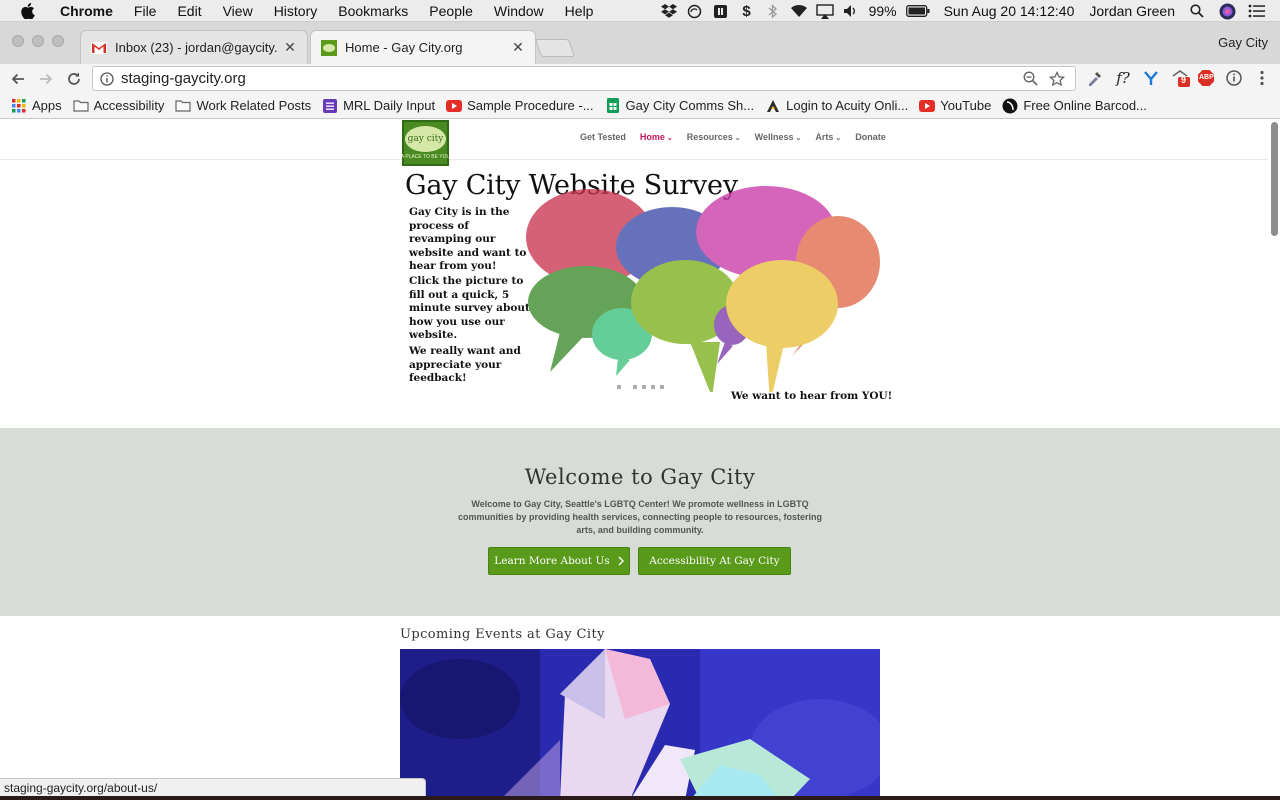  I want to click on page-scrollbar, so click(1274, 179).